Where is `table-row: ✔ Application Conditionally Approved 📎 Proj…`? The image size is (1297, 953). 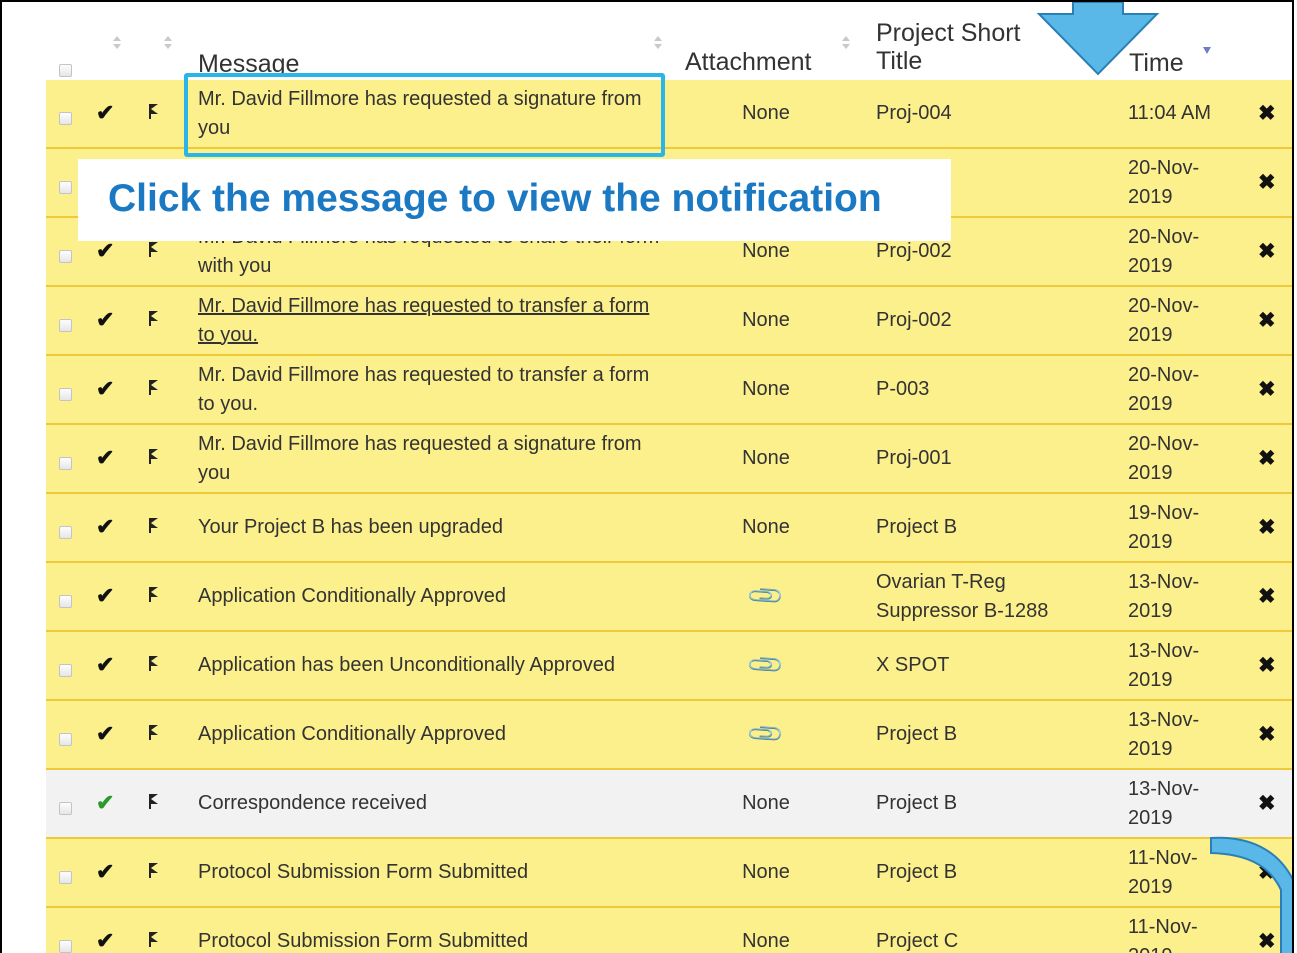 table-row: ✔ Application Conditionally Approved 📎 Proj… is located at coordinates (669, 735).